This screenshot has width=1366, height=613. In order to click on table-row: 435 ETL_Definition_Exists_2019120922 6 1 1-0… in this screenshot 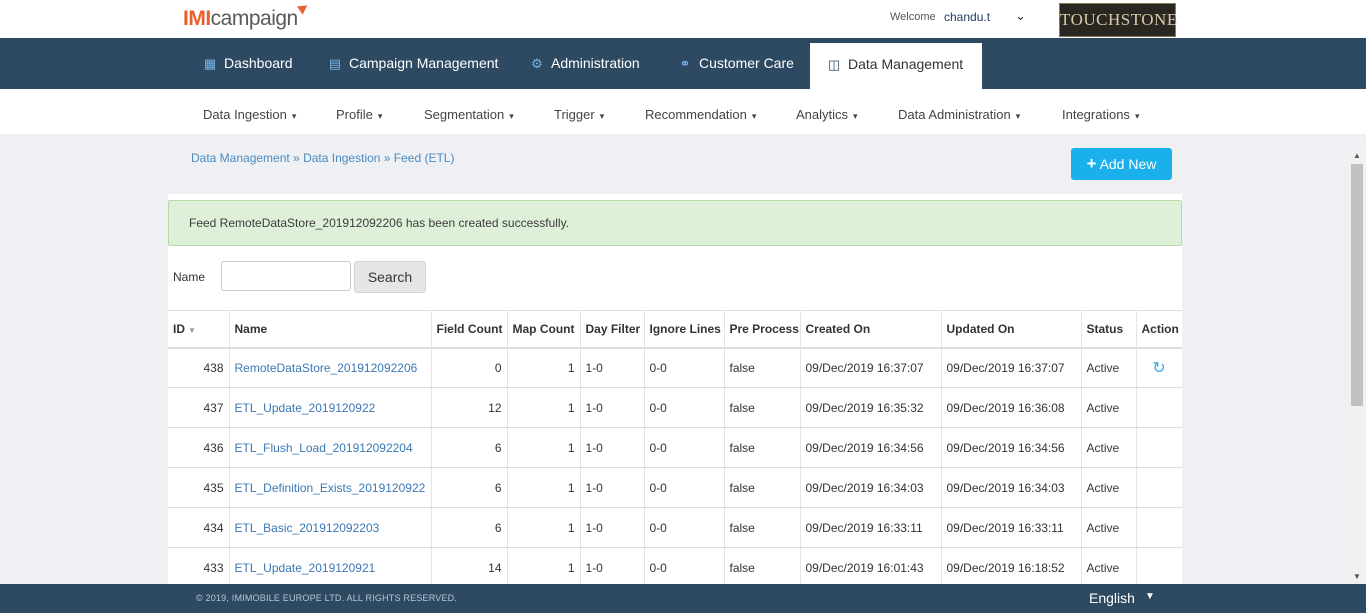, I will do `click(675, 487)`.